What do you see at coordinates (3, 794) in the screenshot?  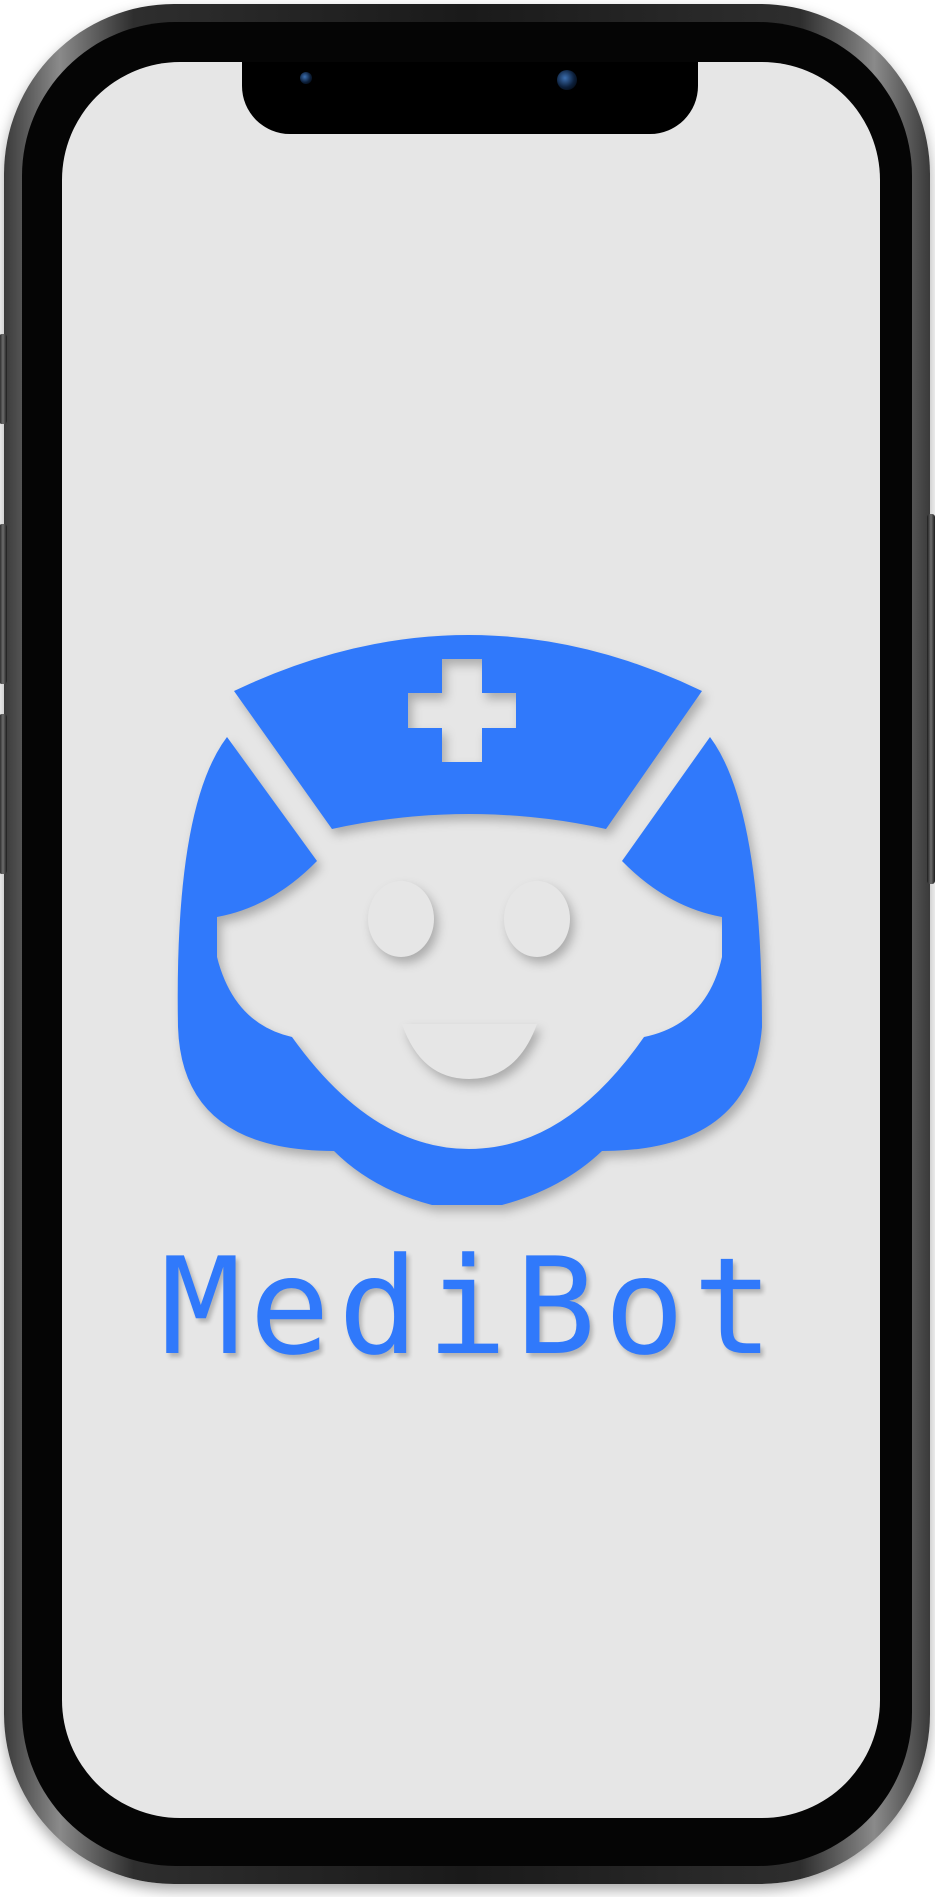 I see `volume-down-button` at bounding box center [3, 794].